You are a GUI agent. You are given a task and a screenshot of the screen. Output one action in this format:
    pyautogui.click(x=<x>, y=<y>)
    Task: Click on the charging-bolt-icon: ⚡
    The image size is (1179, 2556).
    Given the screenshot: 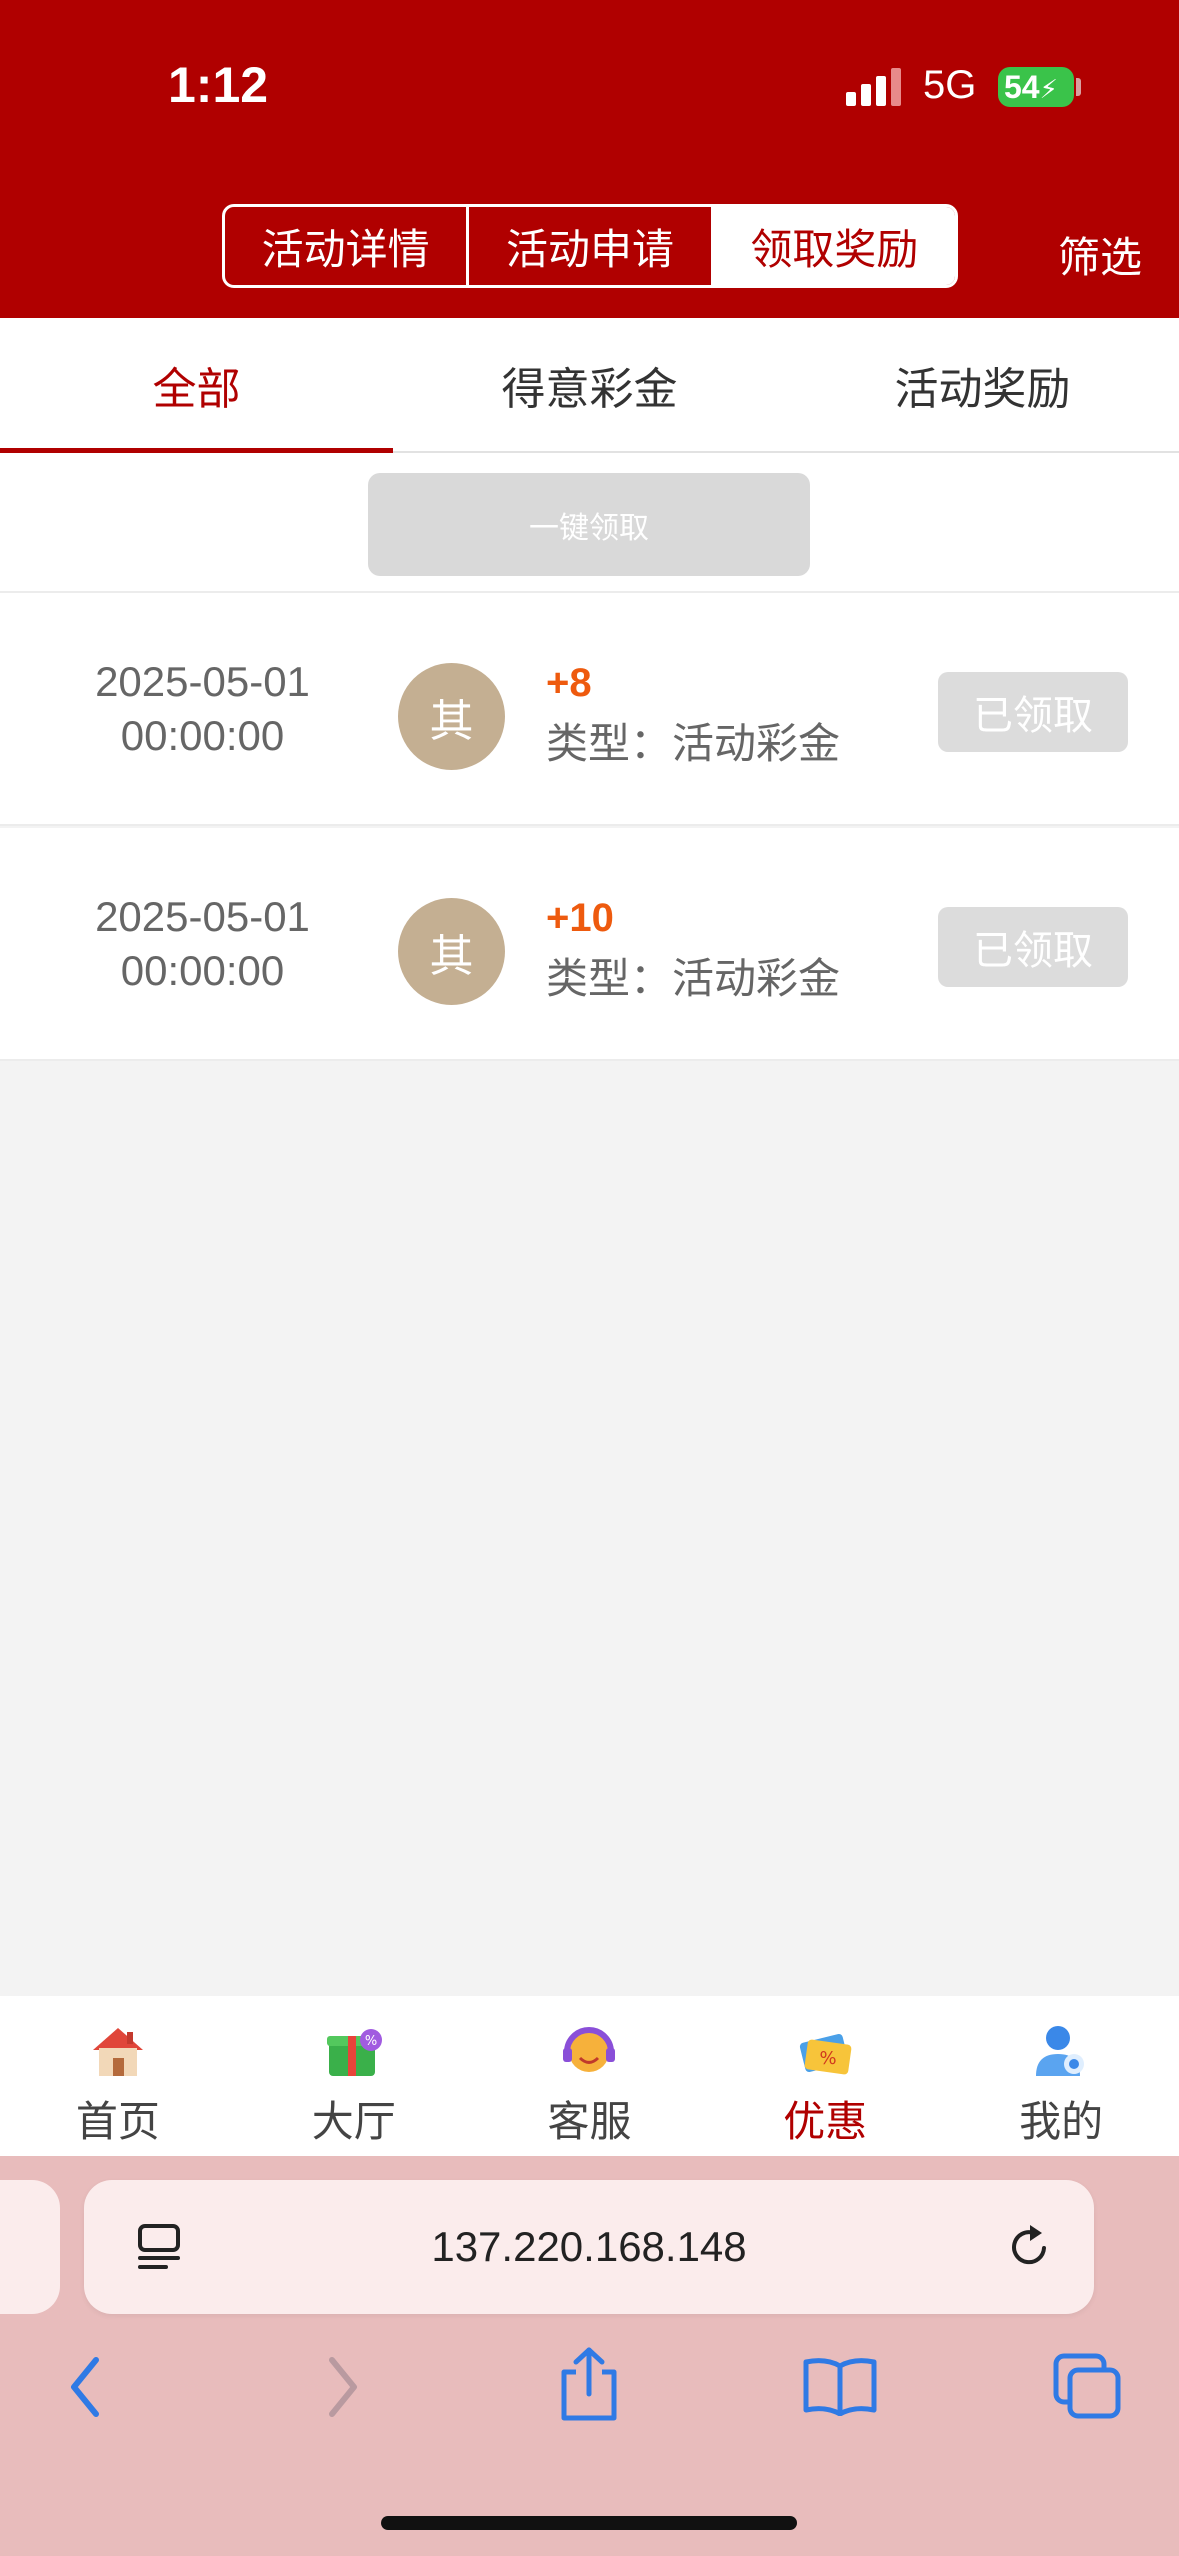 What is the action you would take?
    pyautogui.click(x=1048, y=89)
    